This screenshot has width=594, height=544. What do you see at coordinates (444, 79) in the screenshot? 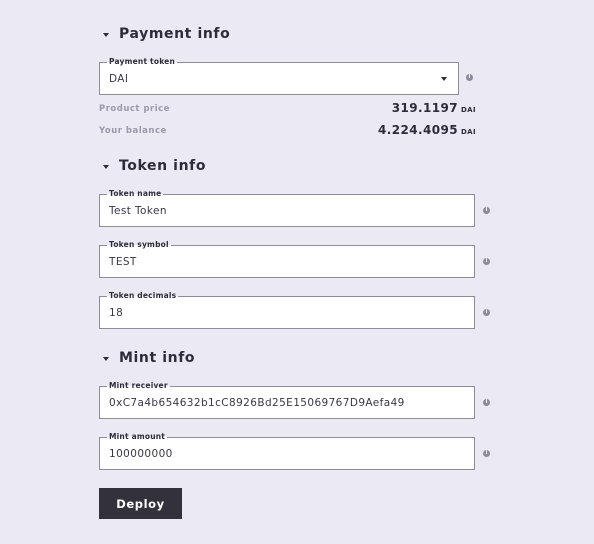
I see `chevron-down-icon` at bounding box center [444, 79].